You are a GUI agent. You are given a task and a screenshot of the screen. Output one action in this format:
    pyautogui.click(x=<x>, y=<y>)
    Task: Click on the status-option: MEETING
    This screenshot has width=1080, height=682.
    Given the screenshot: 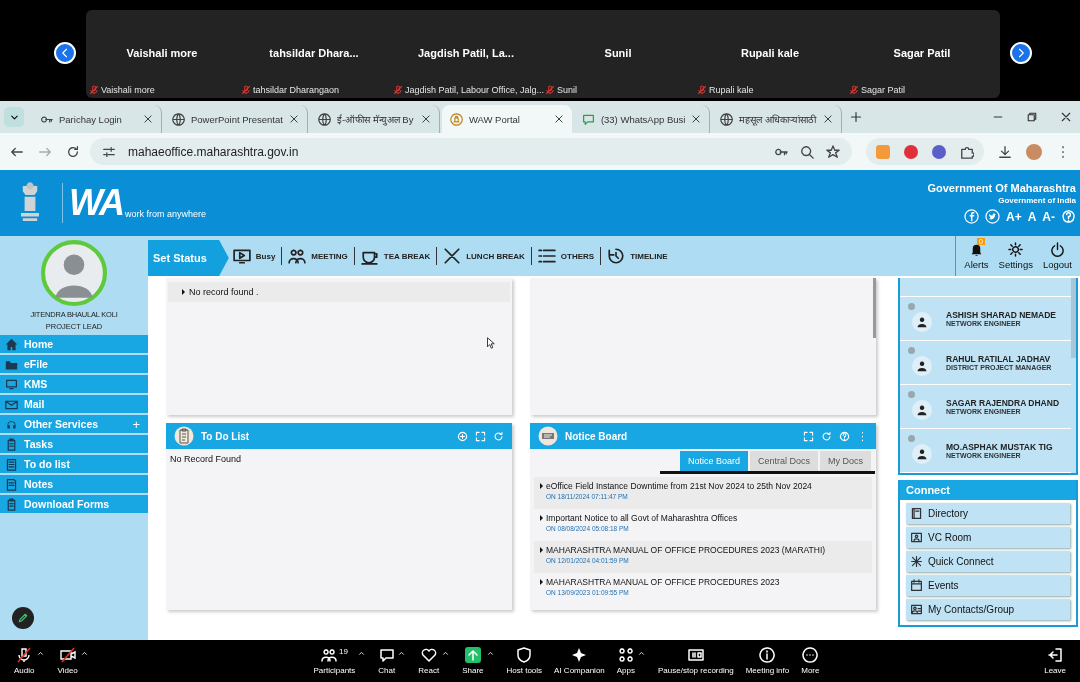 What is the action you would take?
    pyautogui.click(x=318, y=256)
    